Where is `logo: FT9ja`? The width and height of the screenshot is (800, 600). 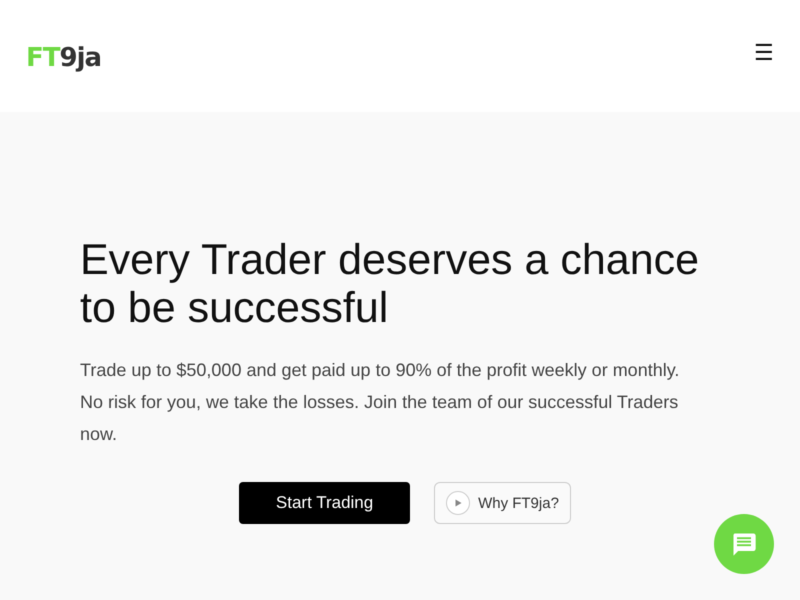 logo: FT9ja is located at coordinates (64, 58).